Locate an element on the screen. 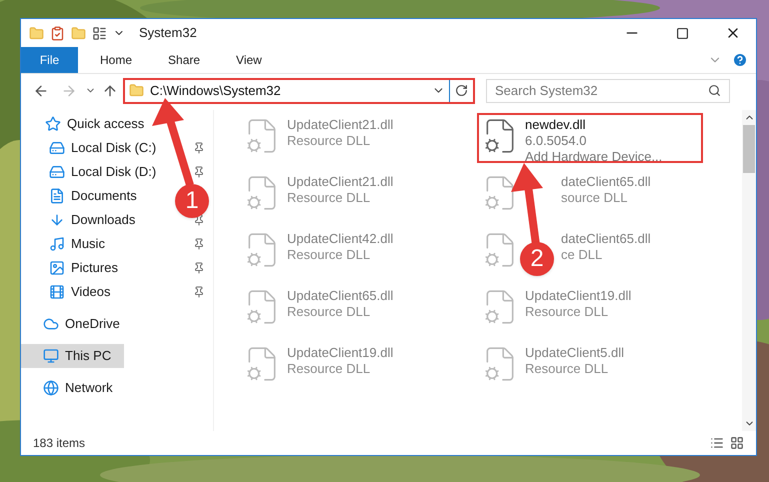 Image resolution: width=769 pixels, height=482 pixels. search-field: Search System32 is located at coordinates (608, 90).